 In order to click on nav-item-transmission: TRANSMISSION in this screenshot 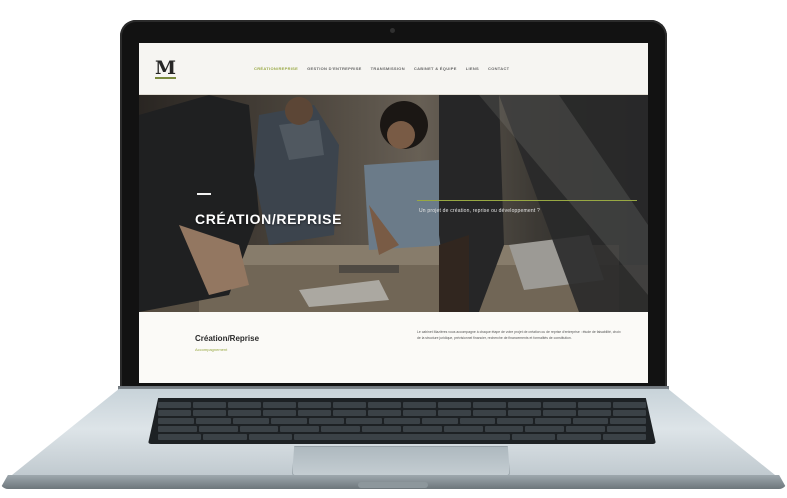, I will do `click(388, 68)`.